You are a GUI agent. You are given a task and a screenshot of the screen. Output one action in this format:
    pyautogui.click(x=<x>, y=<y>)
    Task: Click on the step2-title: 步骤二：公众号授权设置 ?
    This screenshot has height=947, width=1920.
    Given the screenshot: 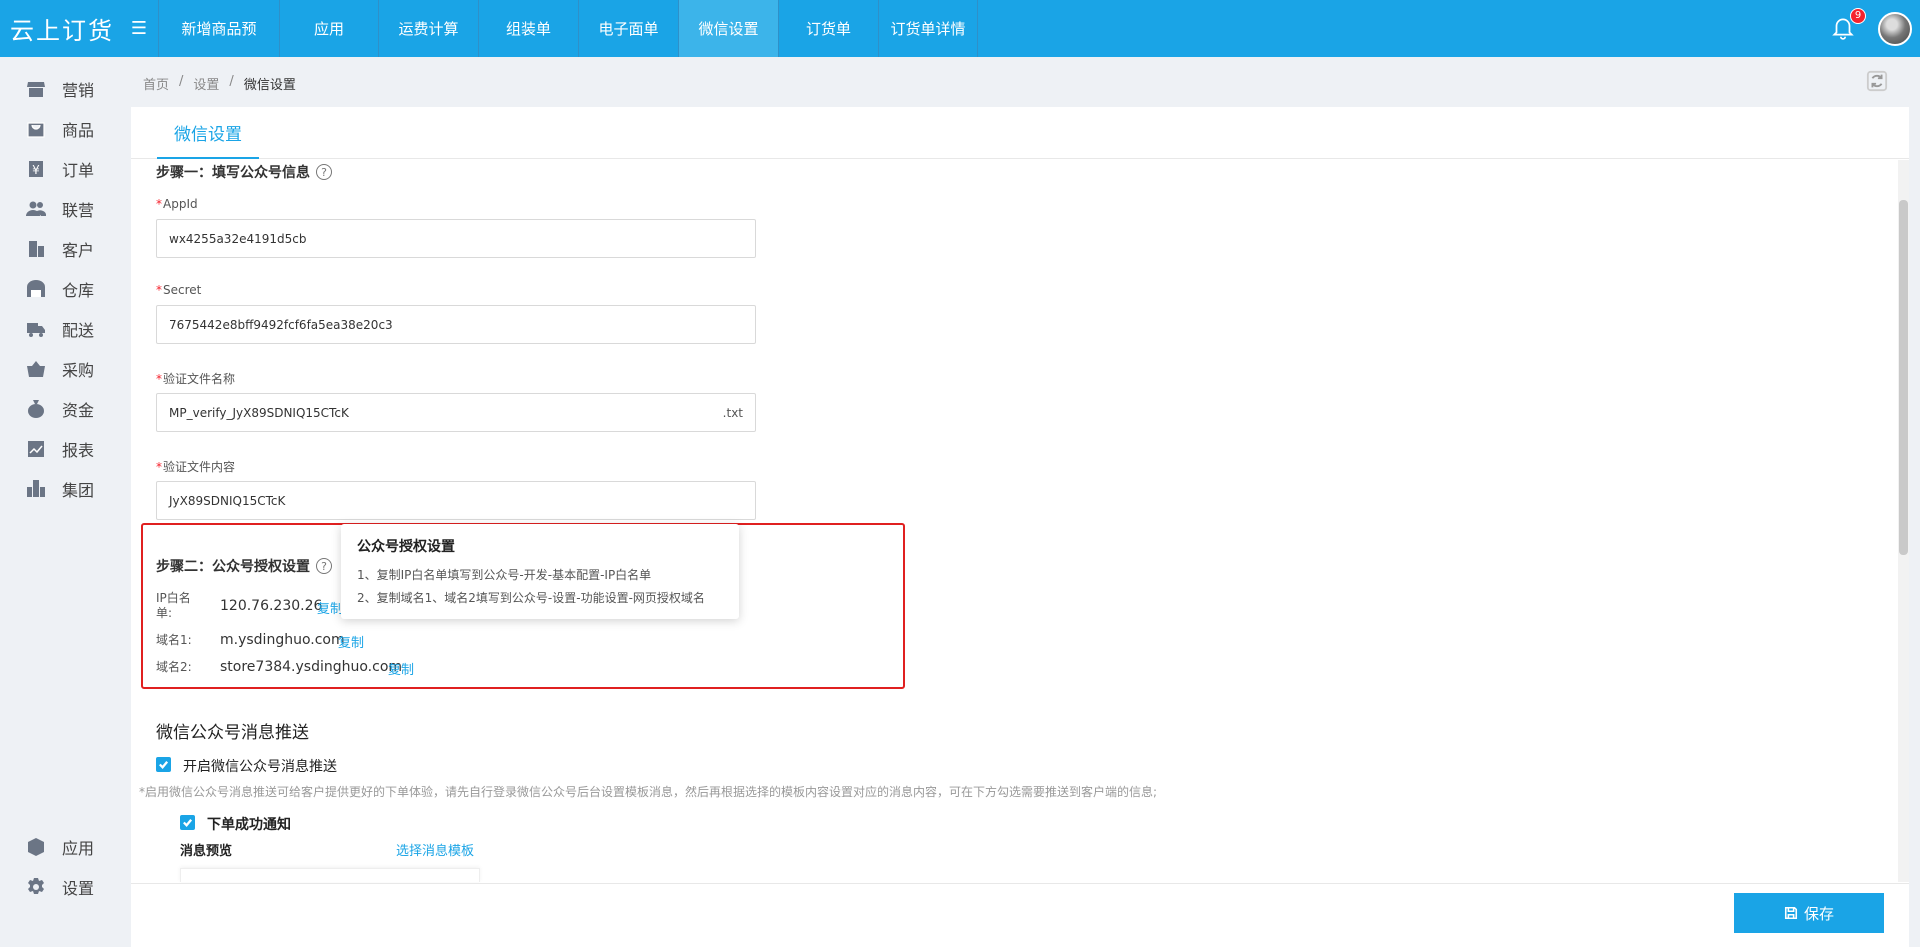 What is the action you would take?
    pyautogui.click(x=244, y=566)
    